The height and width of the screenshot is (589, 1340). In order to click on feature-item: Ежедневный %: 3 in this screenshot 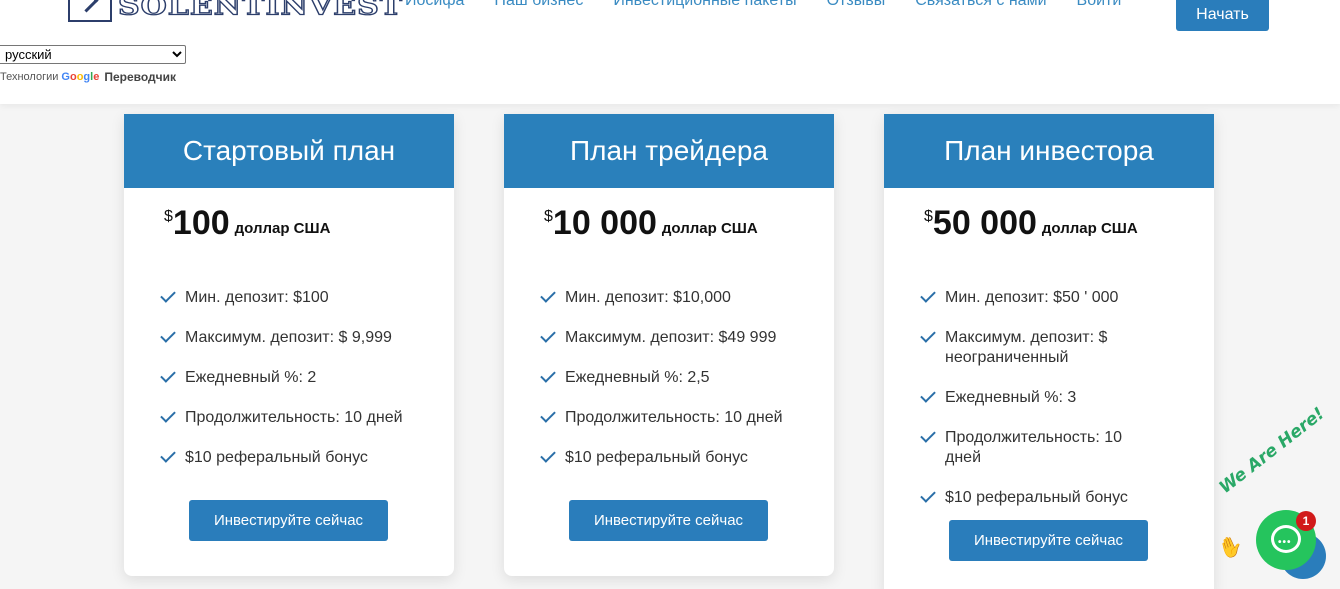, I will do `click(1040, 397)`.